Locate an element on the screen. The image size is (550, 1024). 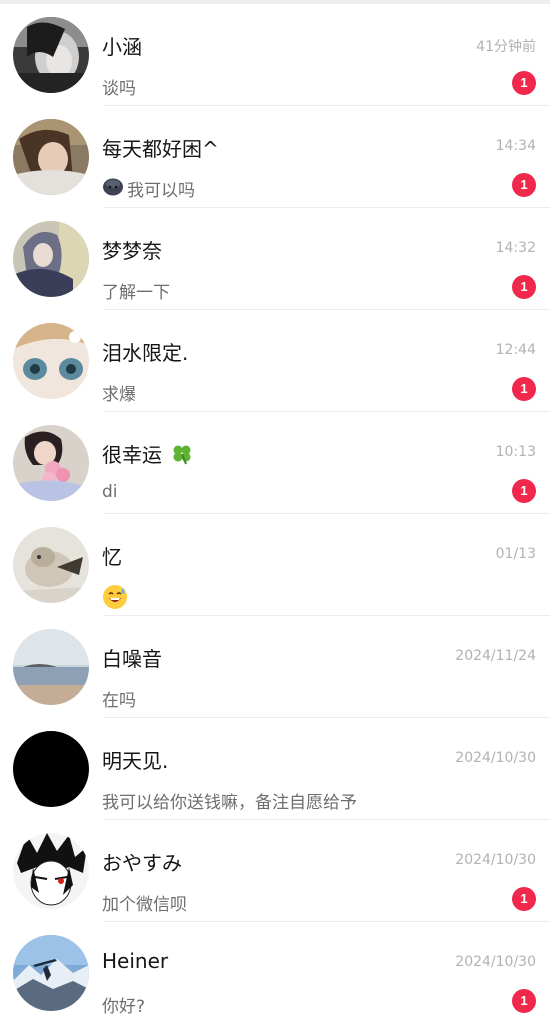
message-preview is located at coordinates (115, 599).